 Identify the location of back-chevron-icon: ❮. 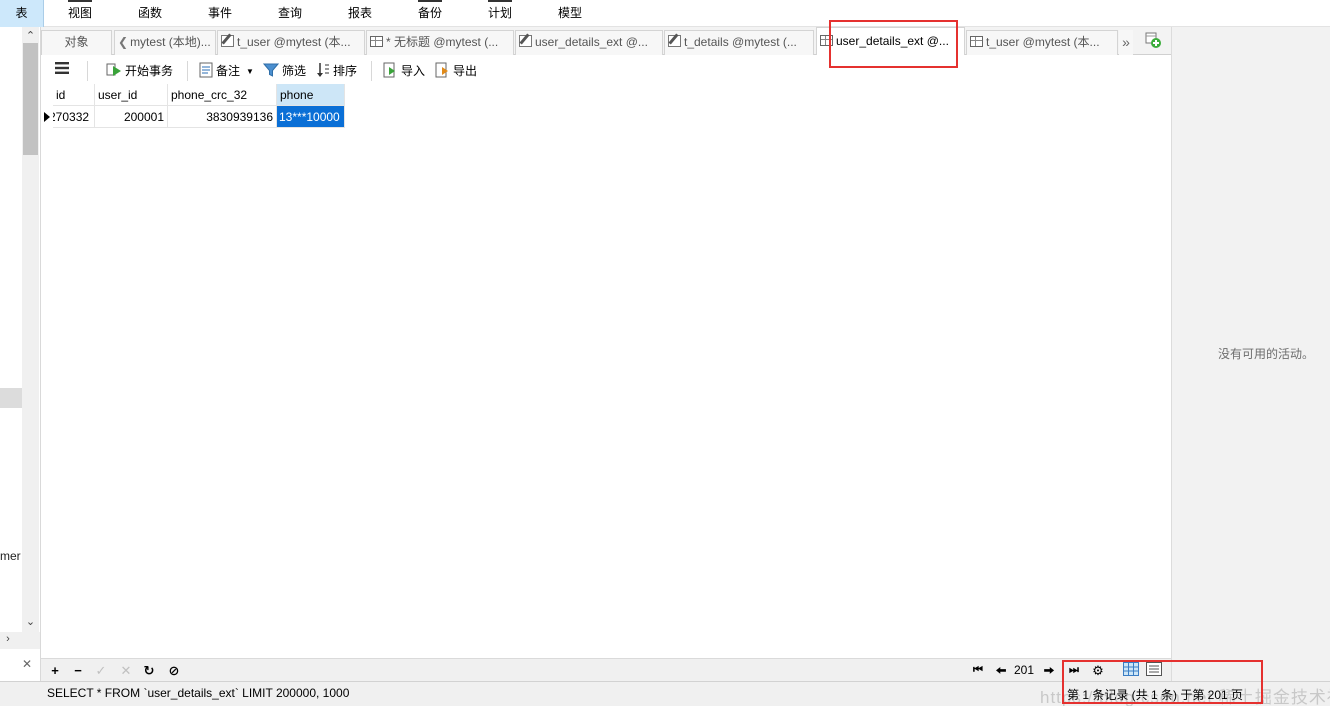
(123, 42).